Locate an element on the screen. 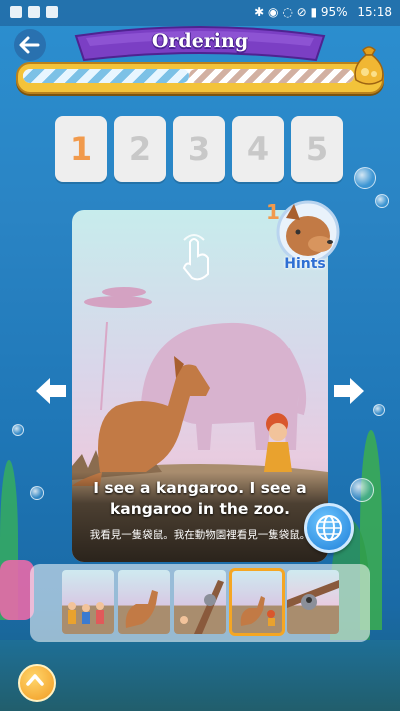 This screenshot has height=711, width=400. progress-remaining is located at coordinates (271, 76).